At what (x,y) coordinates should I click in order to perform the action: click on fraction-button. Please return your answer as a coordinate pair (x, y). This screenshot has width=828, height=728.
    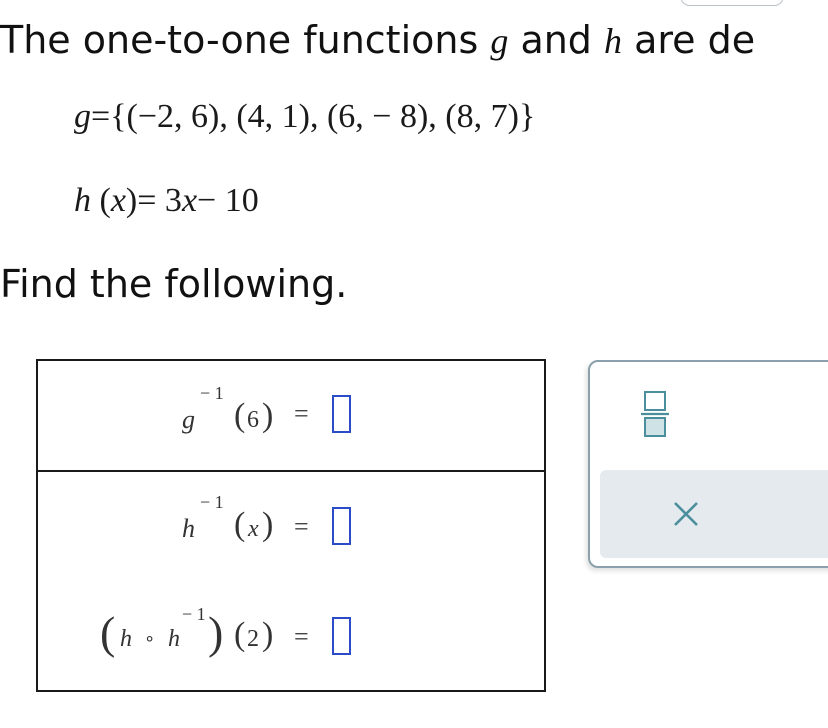
    Looking at the image, I should click on (655, 413).